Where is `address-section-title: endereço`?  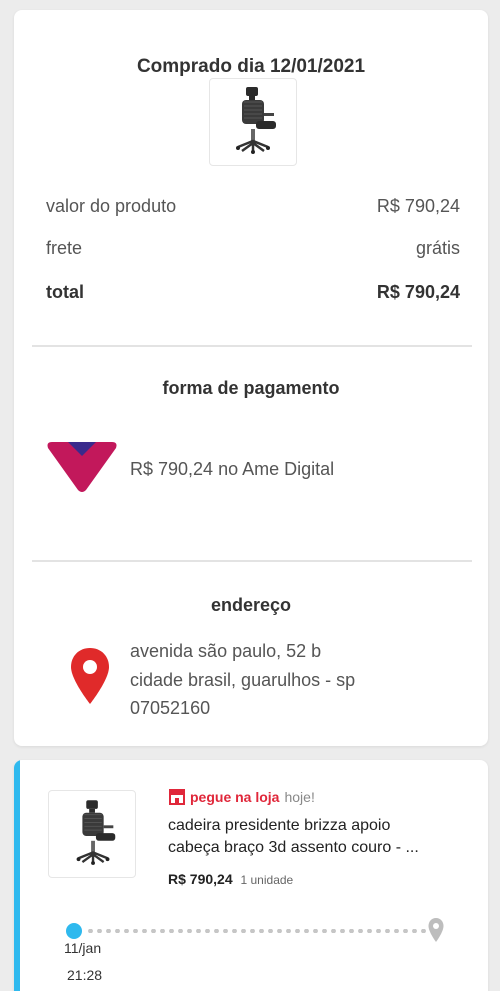 address-section-title: endereço is located at coordinates (251, 605).